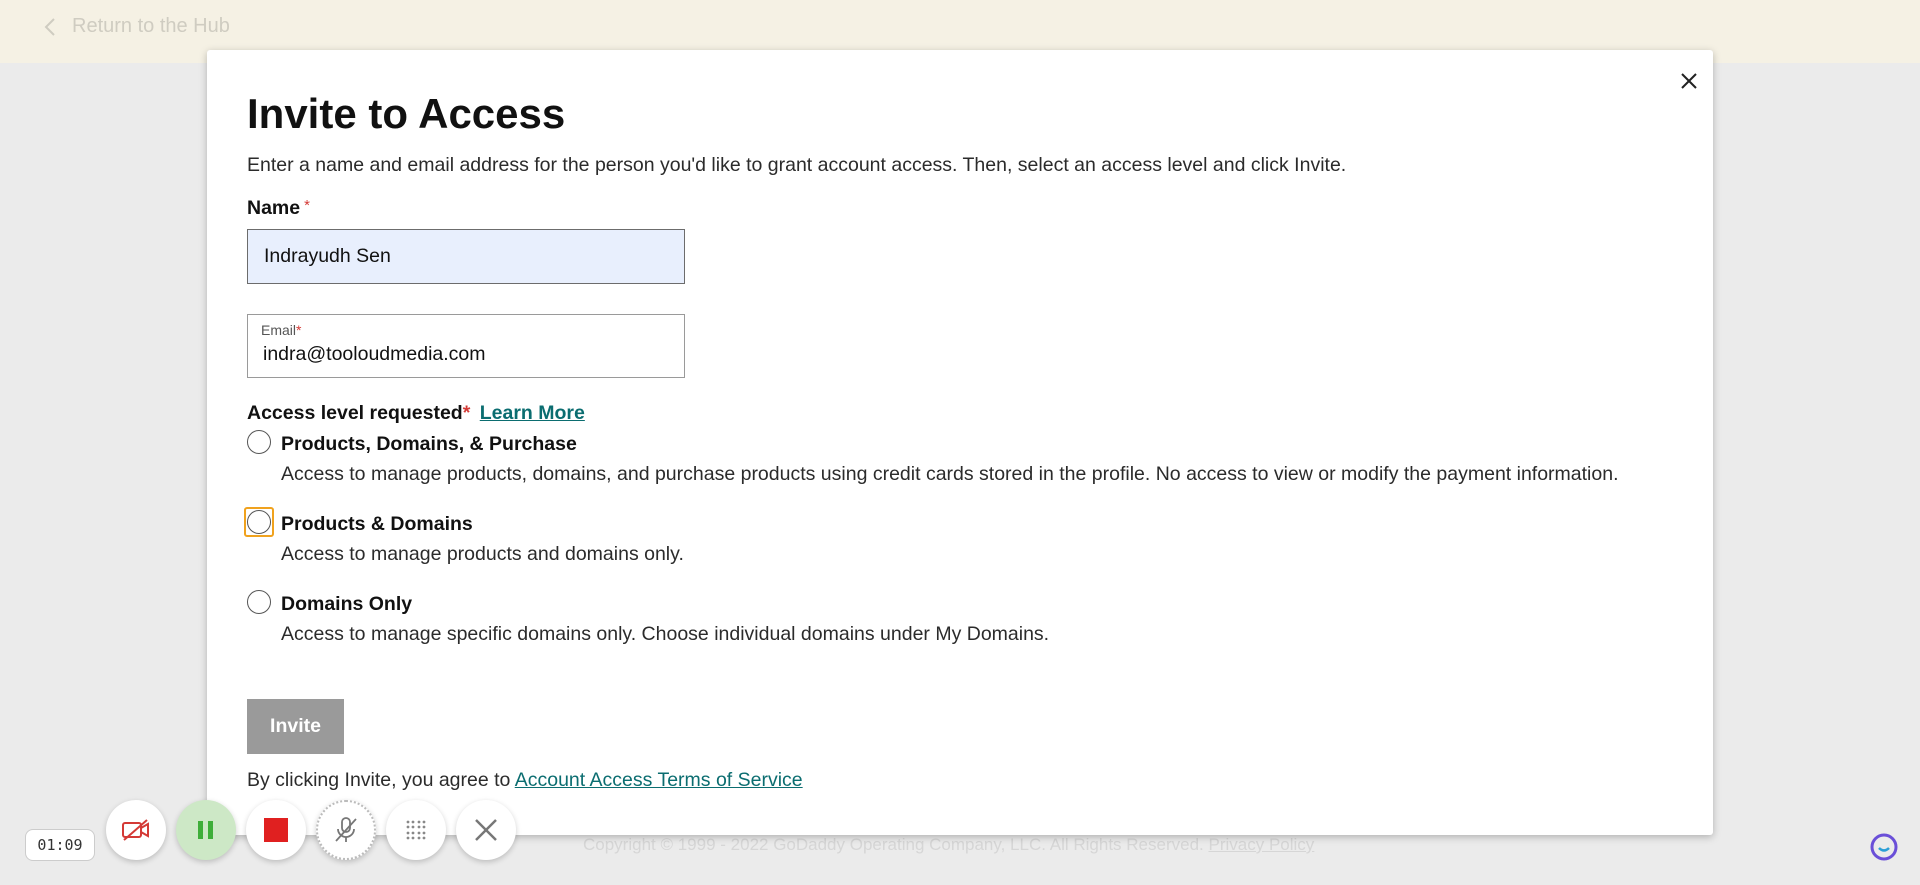 The height and width of the screenshot is (885, 1920). I want to click on return-to-hub-label: Return to the Hub, so click(151, 26).